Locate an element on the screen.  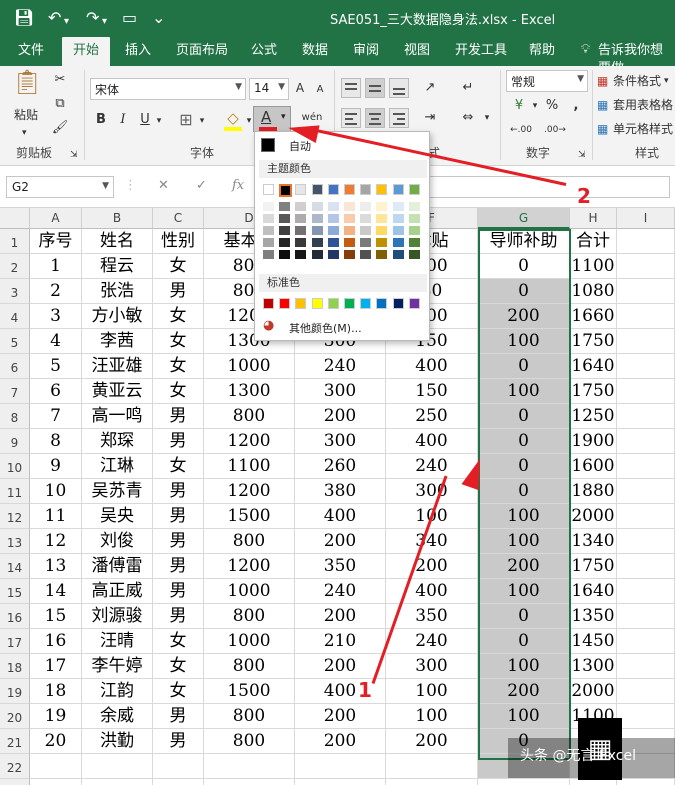
table-cell: 李茜 is located at coordinates (117, 341).